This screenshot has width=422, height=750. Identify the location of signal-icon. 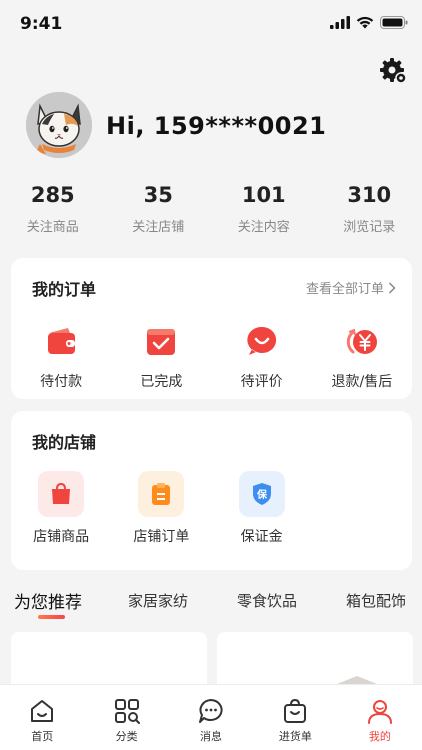
(340, 22).